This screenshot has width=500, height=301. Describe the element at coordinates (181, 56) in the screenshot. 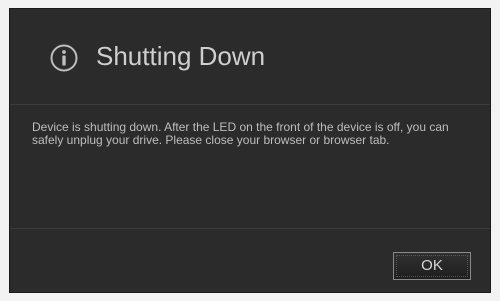

I see `dialog-title: Shutting Down` at that location.